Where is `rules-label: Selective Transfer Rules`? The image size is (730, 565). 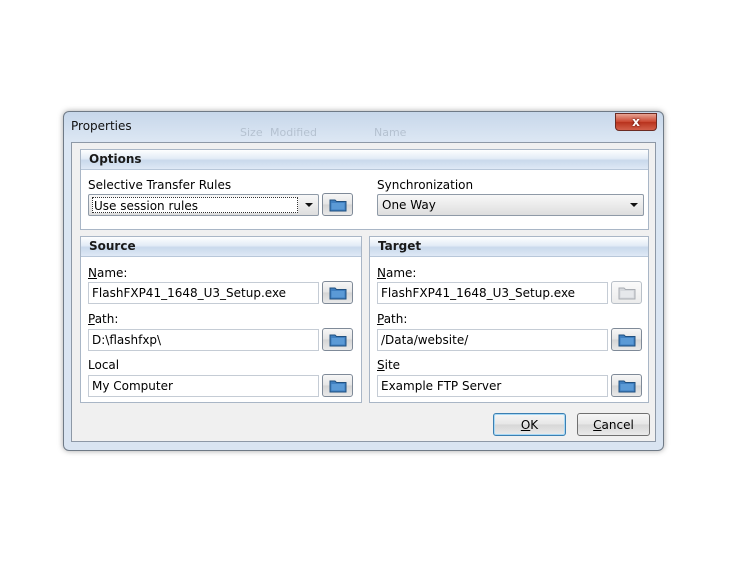
rules-label: Selective Transfer Rules is located at coordinates (160, 185).